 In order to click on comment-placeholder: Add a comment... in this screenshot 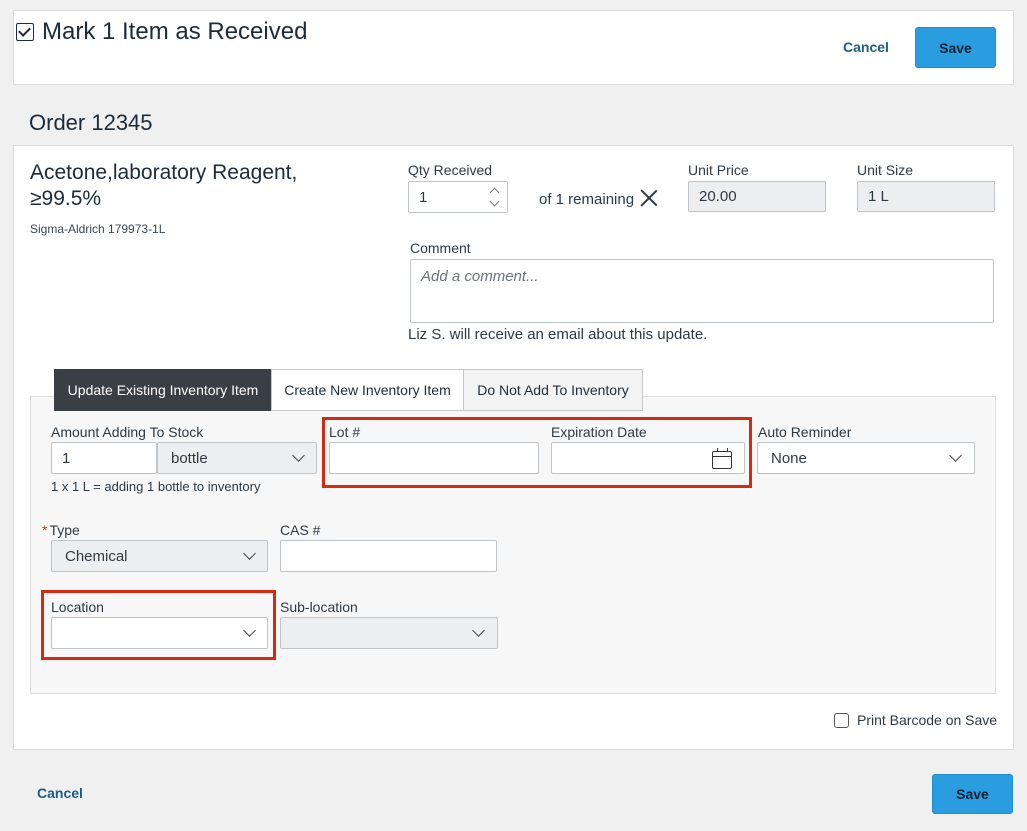, I will do `click(480, 276)`.